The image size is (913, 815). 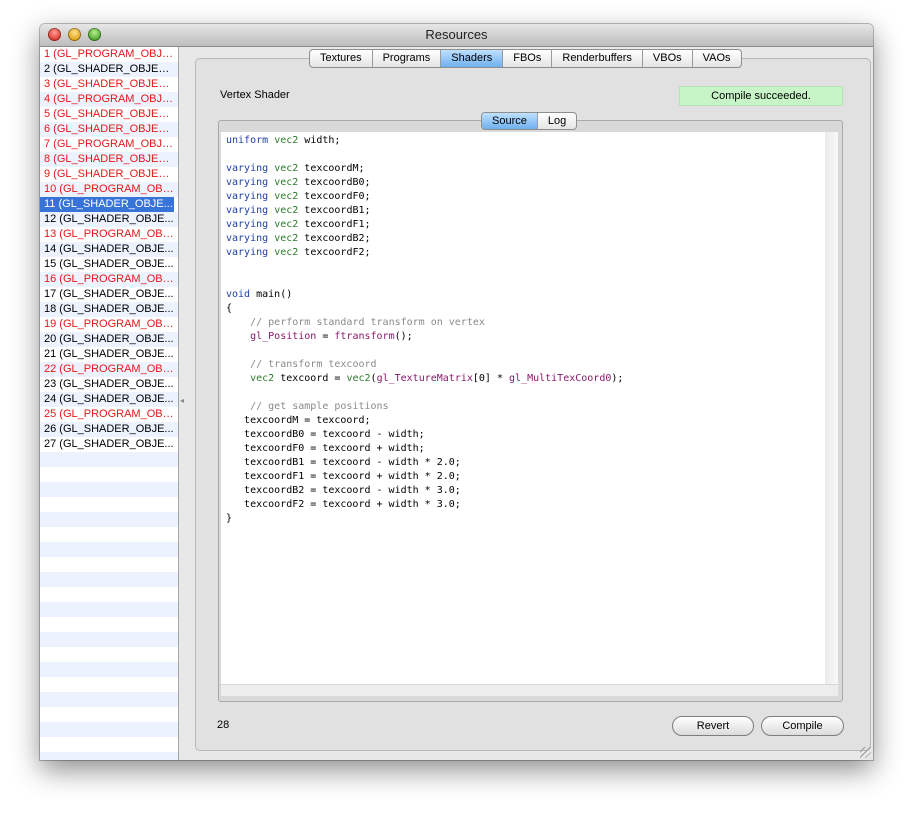 What do you see at coordinates (407, 58) in the screenshot?
I see `tab-programs: Programs` at bounding box center [407, 58].